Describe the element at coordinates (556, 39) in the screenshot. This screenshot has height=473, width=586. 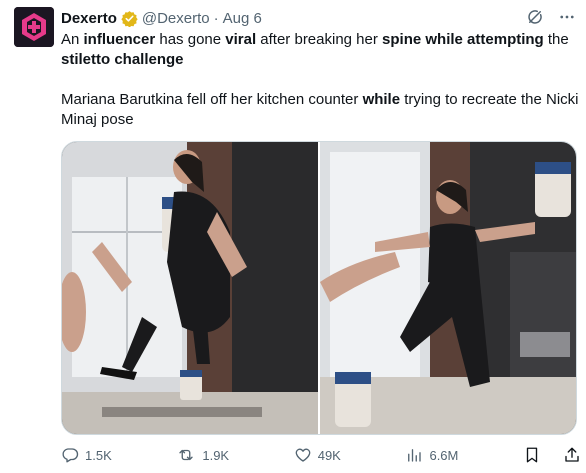
I see `tweet-line1-segment: the` at that location.